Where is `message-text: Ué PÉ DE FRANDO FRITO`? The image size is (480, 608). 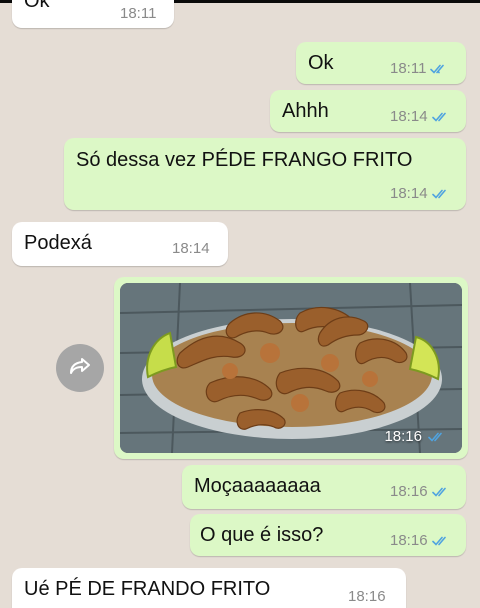 message-text: Ué PÉ DE FRANDO FRITO is located at coordinates (147, 589).